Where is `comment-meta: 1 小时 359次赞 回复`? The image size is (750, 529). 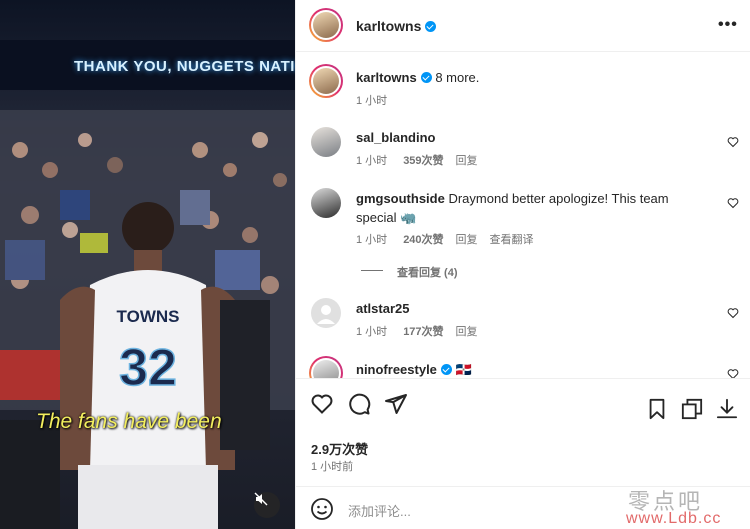 comment-meta: 1 小时 359次赞 回复 is located at coordinates (417, 161).